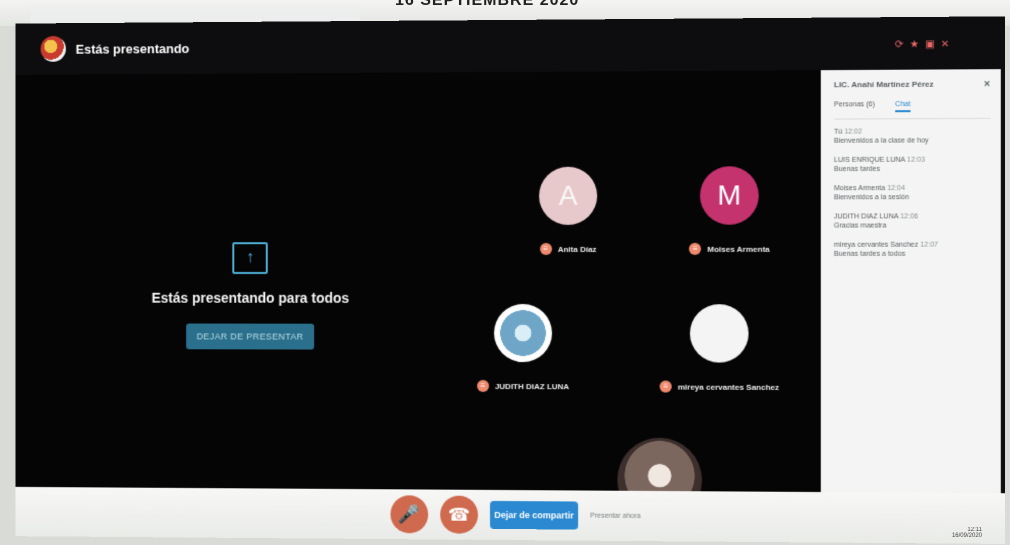 The height and width of the screenshot is (545, 1010). What do you see at coordinates (409, 514) in the screenshot?
I see `microphone-off-icon: 🎤` at bounding box center [409, 514].